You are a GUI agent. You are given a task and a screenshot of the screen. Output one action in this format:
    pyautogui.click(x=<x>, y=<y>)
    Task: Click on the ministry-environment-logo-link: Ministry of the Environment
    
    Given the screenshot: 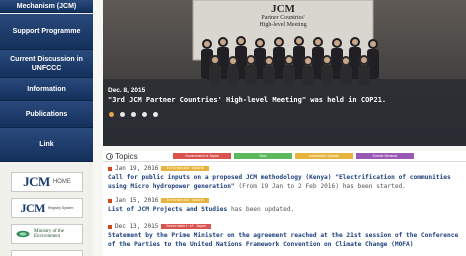 What is the action you would take?
    pyautogui.click(x=47, y=234)
    